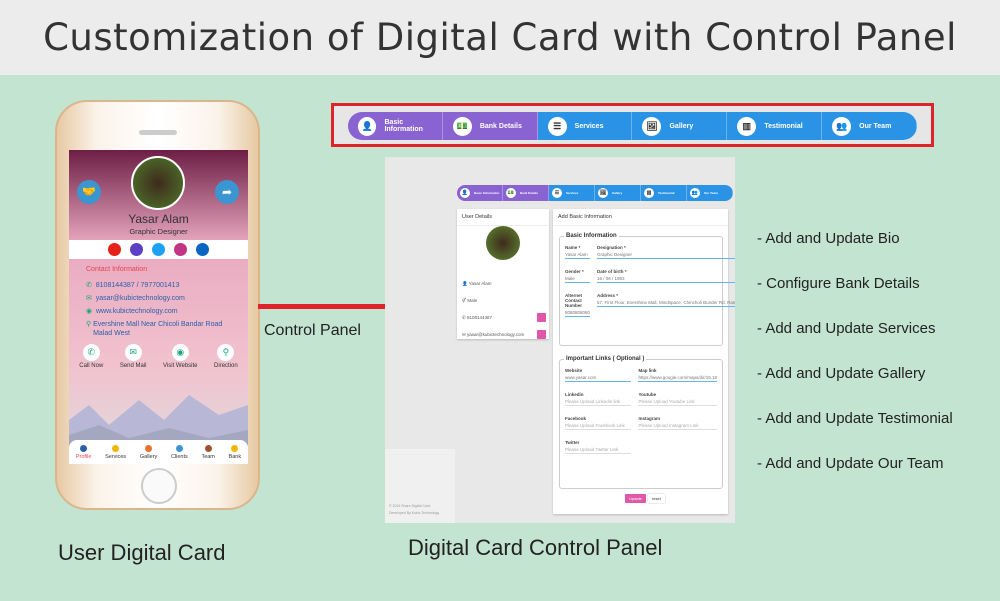  I want to click on share-icon: ➦, so click(227, 192).